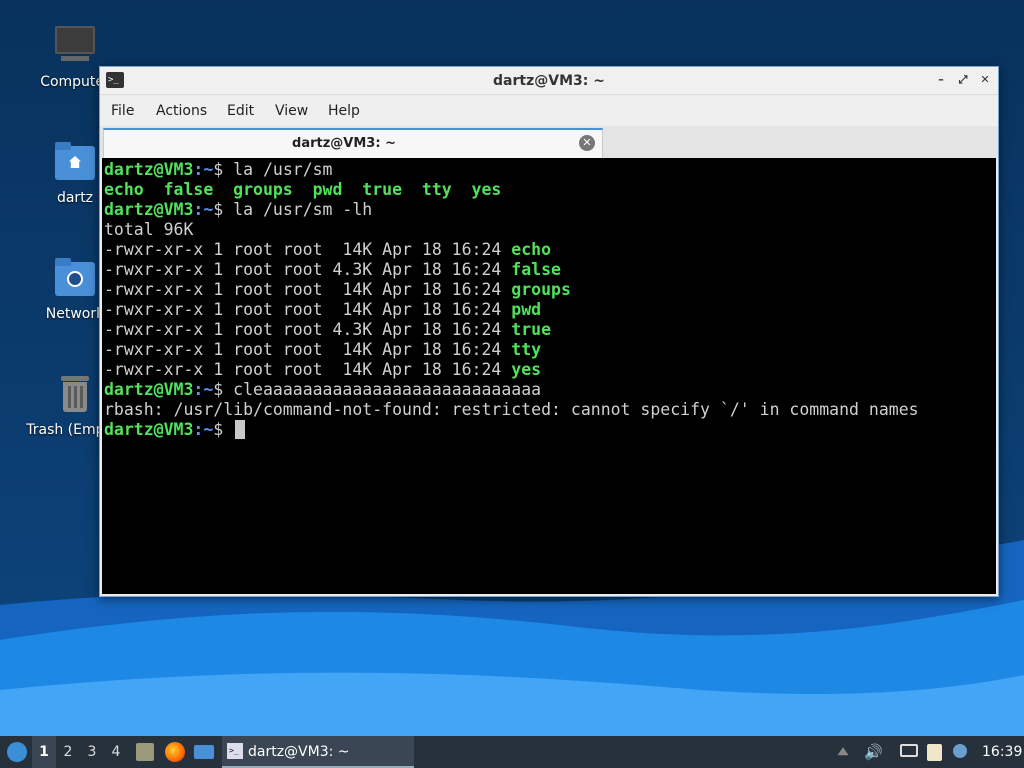 The image size is (1024, 768). Describe the element at coordinates (844, 752) in the screenshot. I see `tray-arrow-icon` at that location.